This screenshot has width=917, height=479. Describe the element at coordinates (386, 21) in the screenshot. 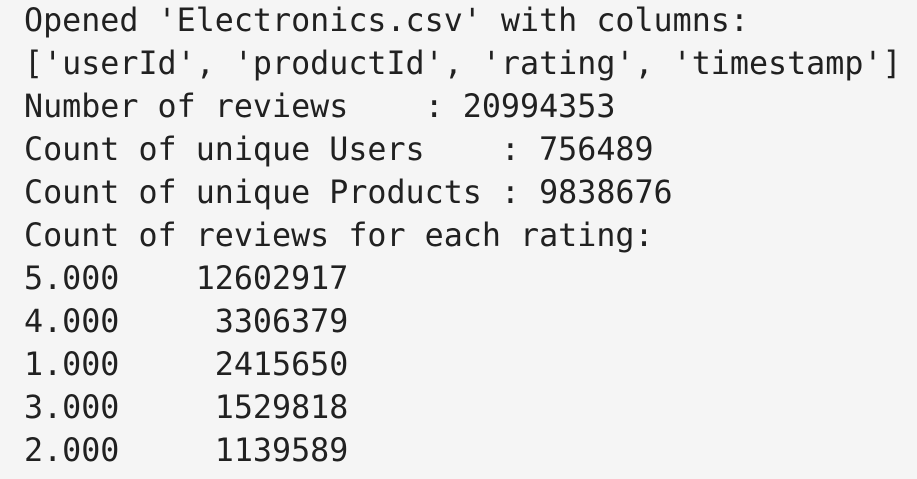

I see `output-line-opened-file: Opened 'Electronics.csv' with columns:` at that location.